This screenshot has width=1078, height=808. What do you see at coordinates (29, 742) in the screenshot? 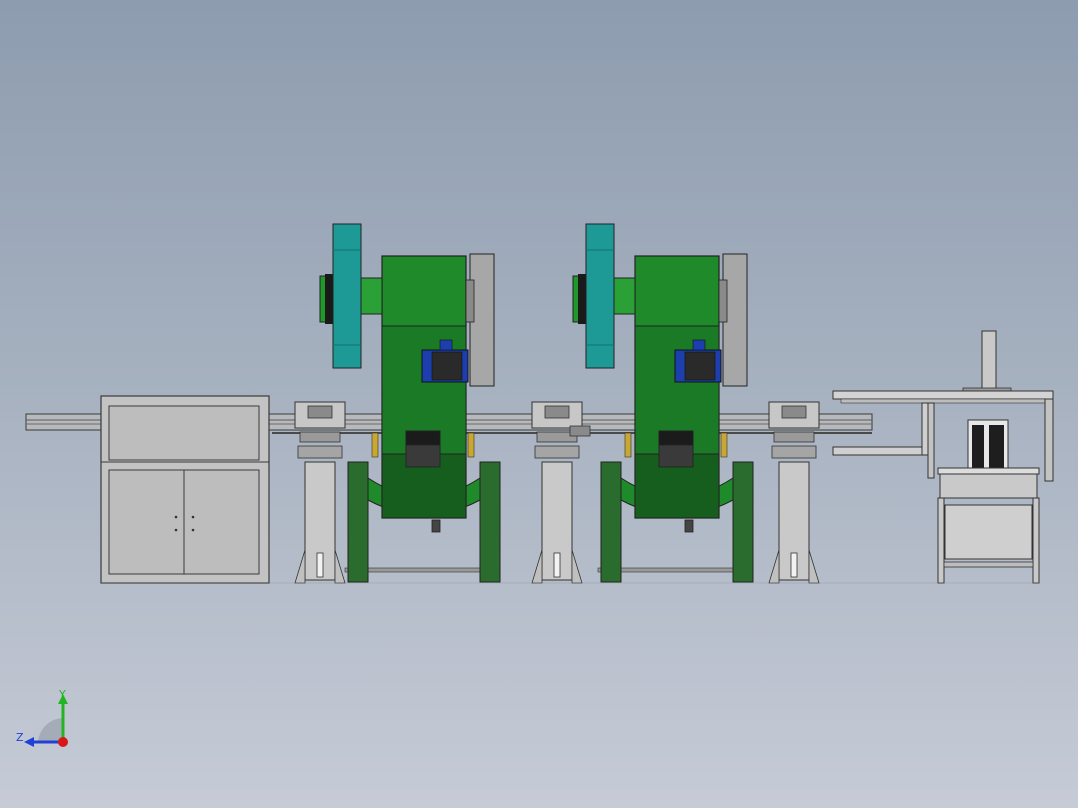
I see `z-axis-arrow-icon` at bounding box center [29, 742].